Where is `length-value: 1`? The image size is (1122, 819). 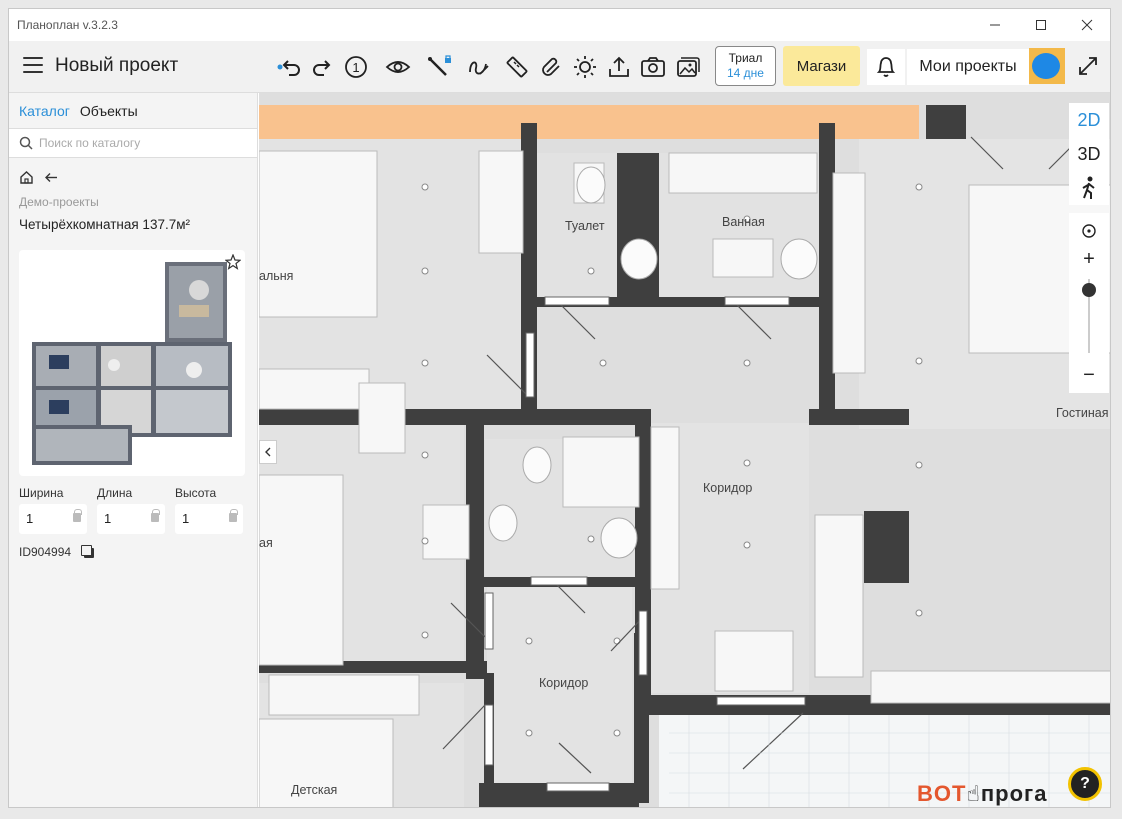
length-value: 1 is located at coordinates (108, 518).